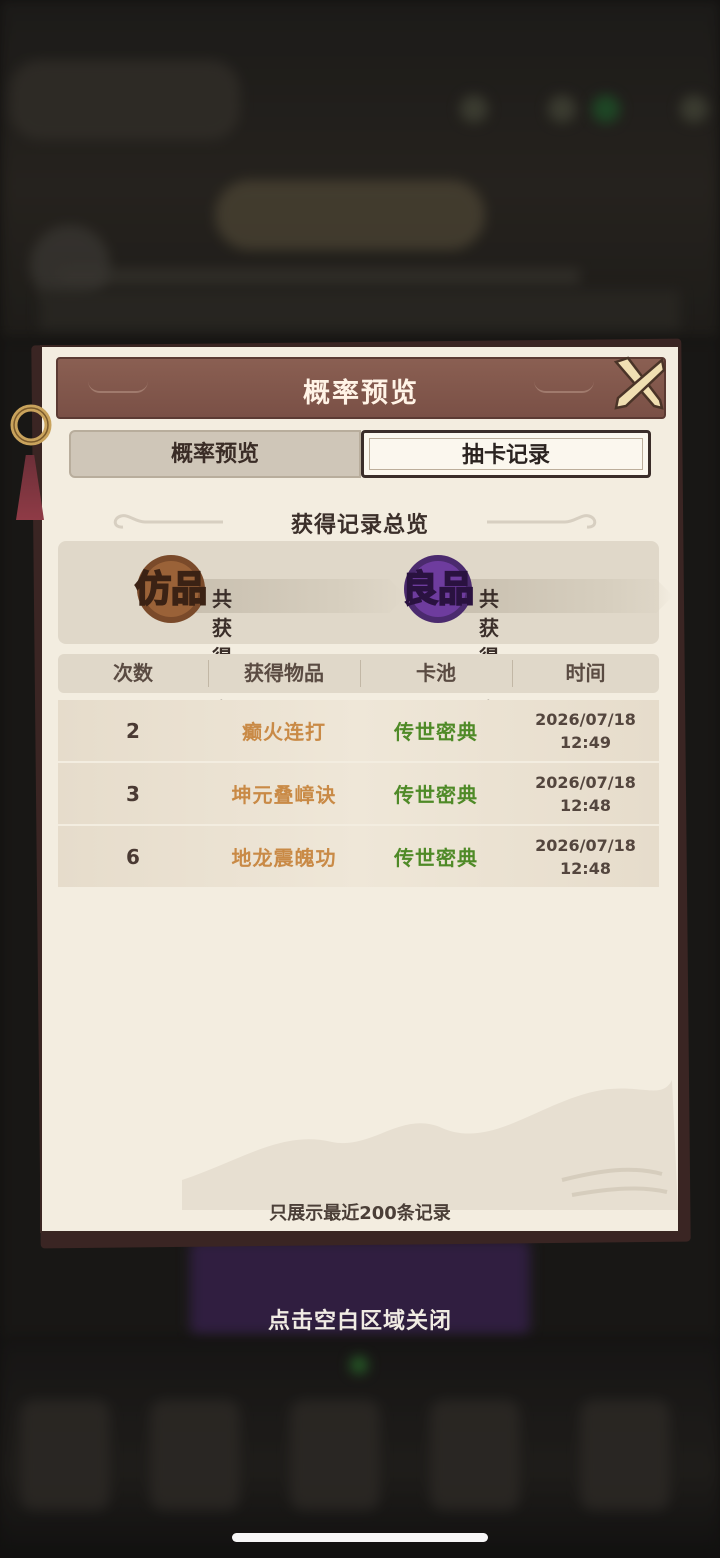 This screenshot has height=1558, width=720. I want to click on header-count: 次数, so click(133, 673).